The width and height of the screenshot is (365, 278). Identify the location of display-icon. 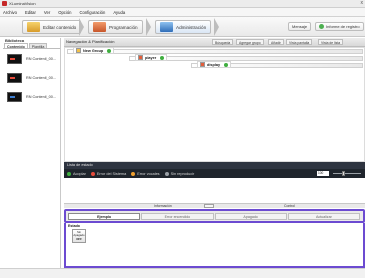
(202, 64).